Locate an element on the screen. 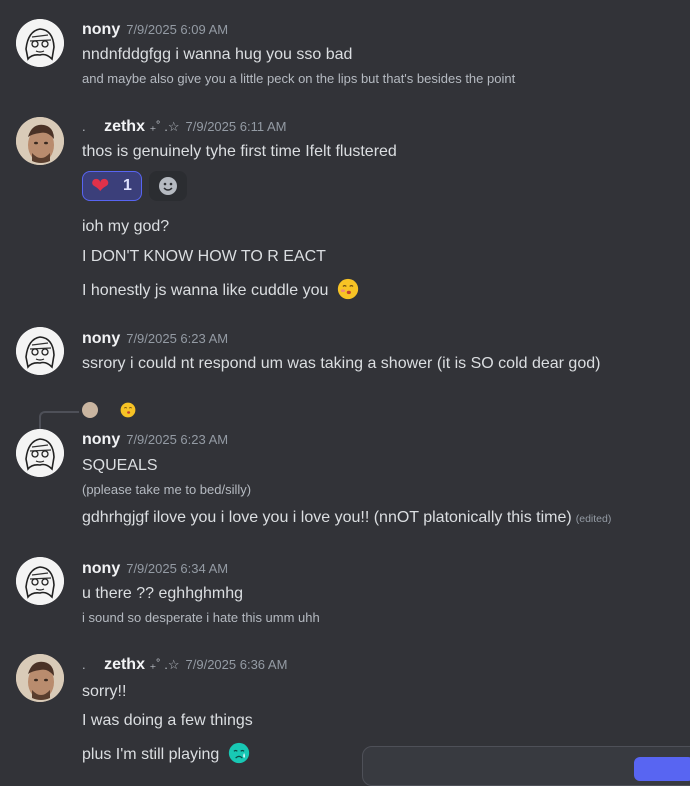 The height and width of the screenshot is (786, 690). message-text: plus I'm still playing is located at coordinates (151, 754).